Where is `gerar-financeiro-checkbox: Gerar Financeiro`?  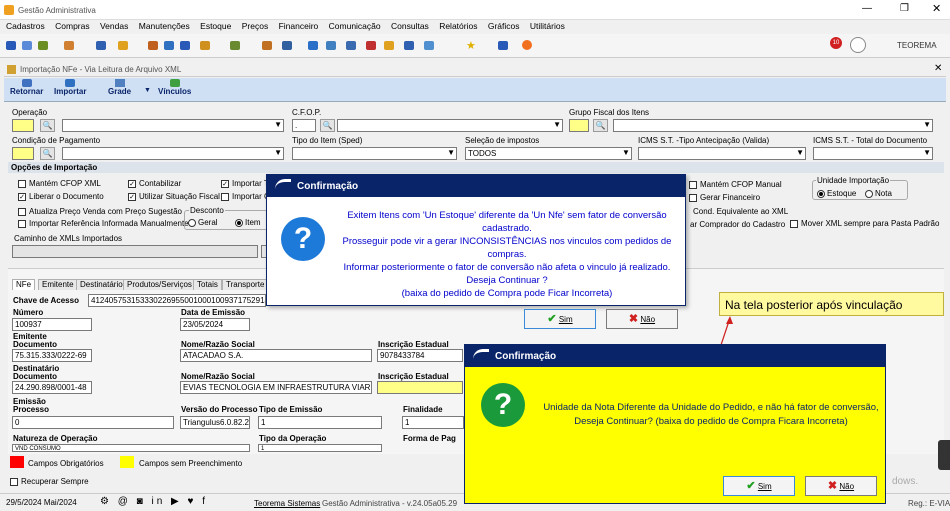 gerar-financeiro-checkbox: Gerar Financeiro is located at coordinates (724, 197).